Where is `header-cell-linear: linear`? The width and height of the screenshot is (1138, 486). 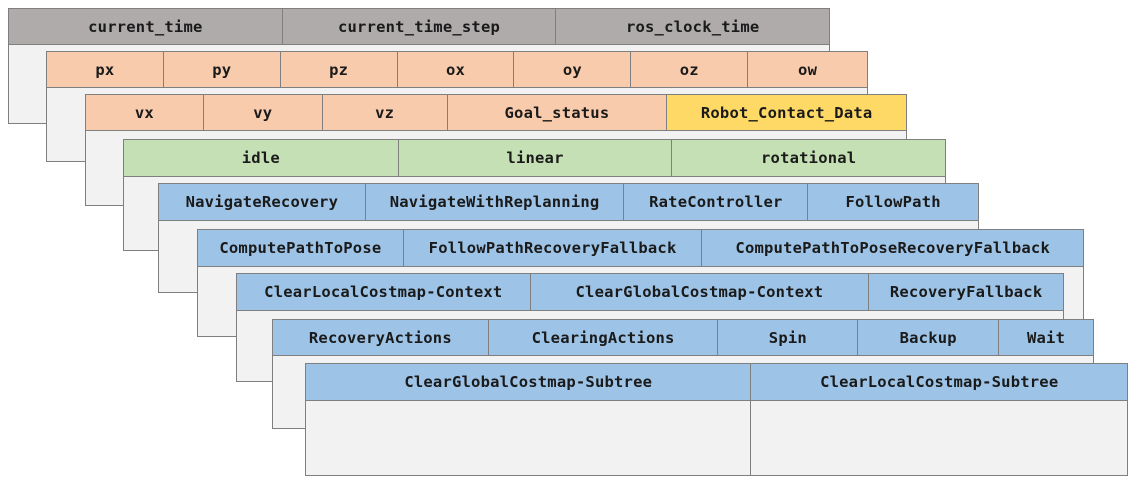 header-cell-linear: linear is located at coordinates (535, 158).